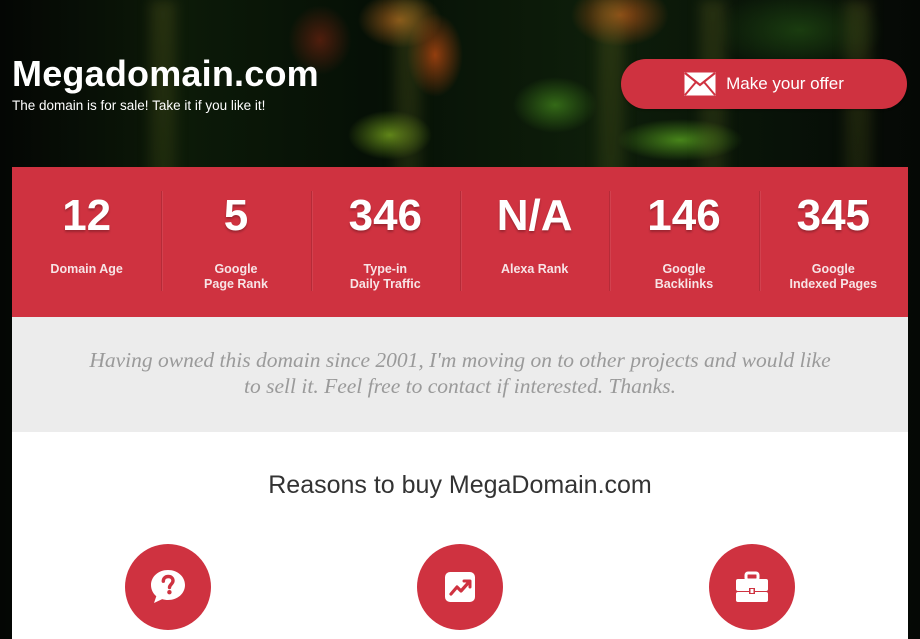 The image size is (920, 639). Describe the element at coordinates (236, 215) in the screenshot. I see `stat-value: 5` at that location.